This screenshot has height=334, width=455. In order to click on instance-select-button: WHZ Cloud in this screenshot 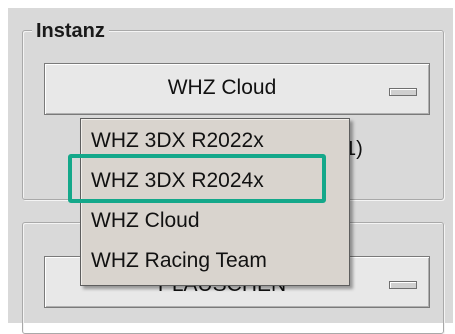, I will do `click(237, 89)`.